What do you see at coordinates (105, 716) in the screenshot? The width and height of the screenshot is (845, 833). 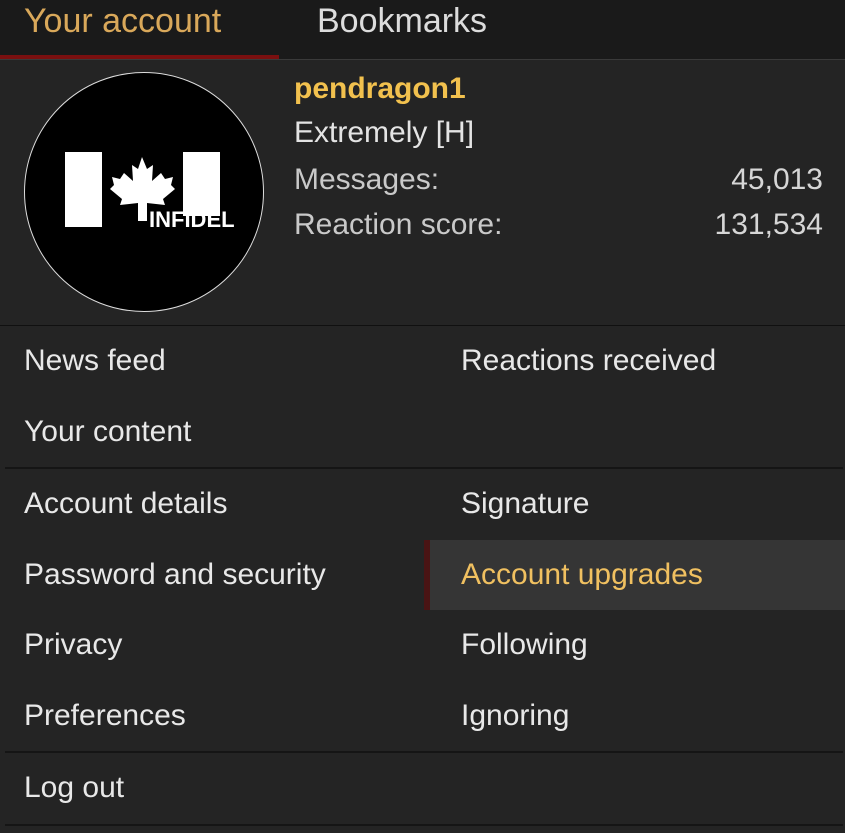 I see `menu-preferences: Preferences` at bounding box center [105, 716].